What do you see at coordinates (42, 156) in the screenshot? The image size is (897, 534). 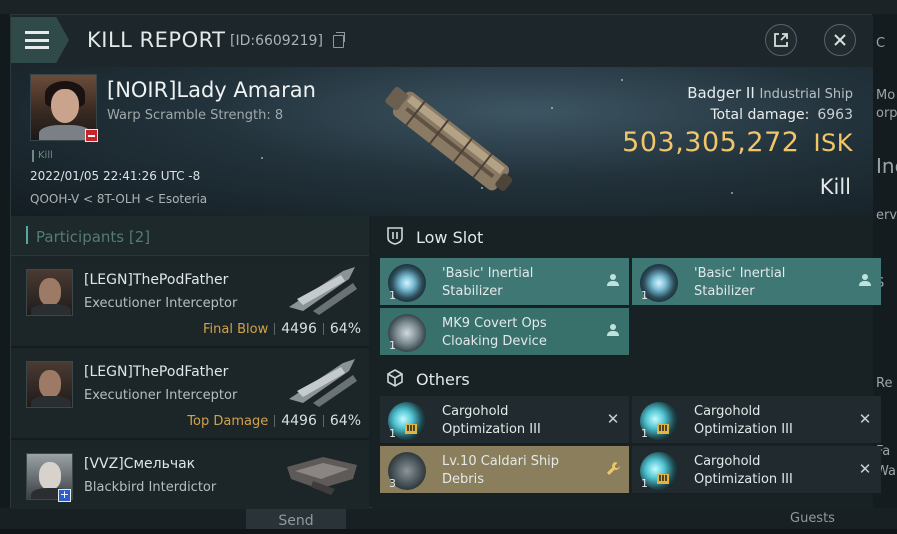 I see `kill-tag: Kill` at bounding box center [42, 156].